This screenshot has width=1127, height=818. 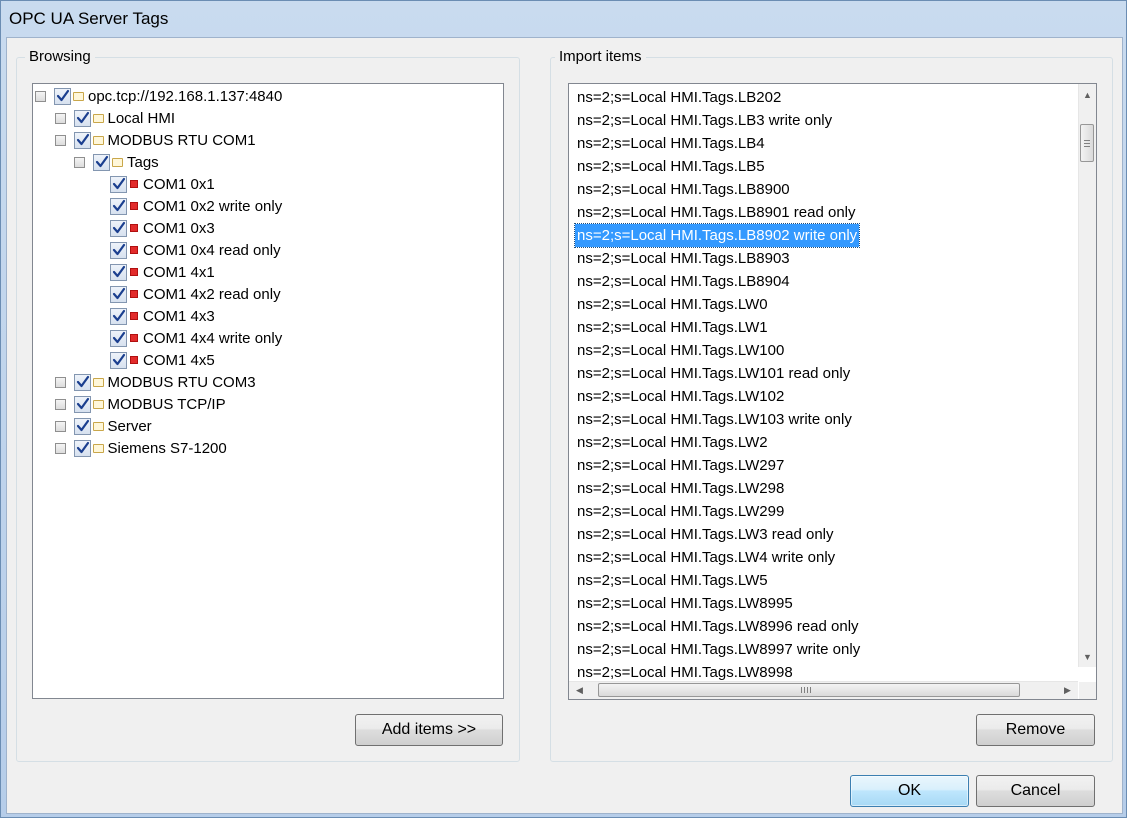 What do you see at coordinates (1087, 690) in the screenshot?
I see `scrollbar-corner` at bounding box center [1087, 690].